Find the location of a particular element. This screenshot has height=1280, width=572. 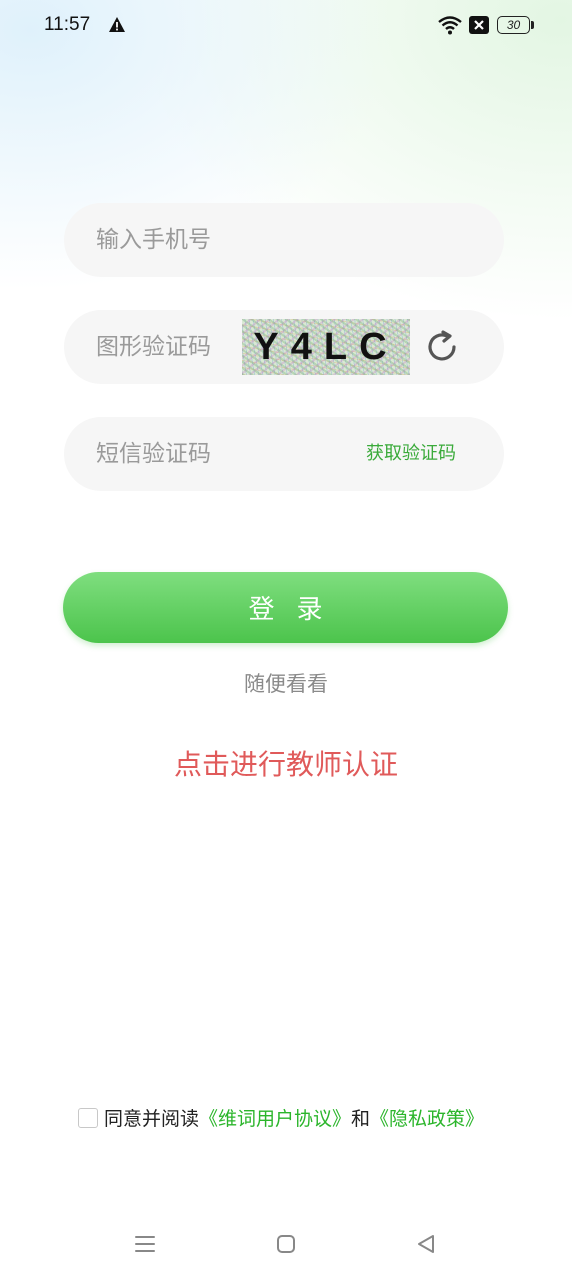

captcha-field: Y4LC is located at coordinates (284, 347).